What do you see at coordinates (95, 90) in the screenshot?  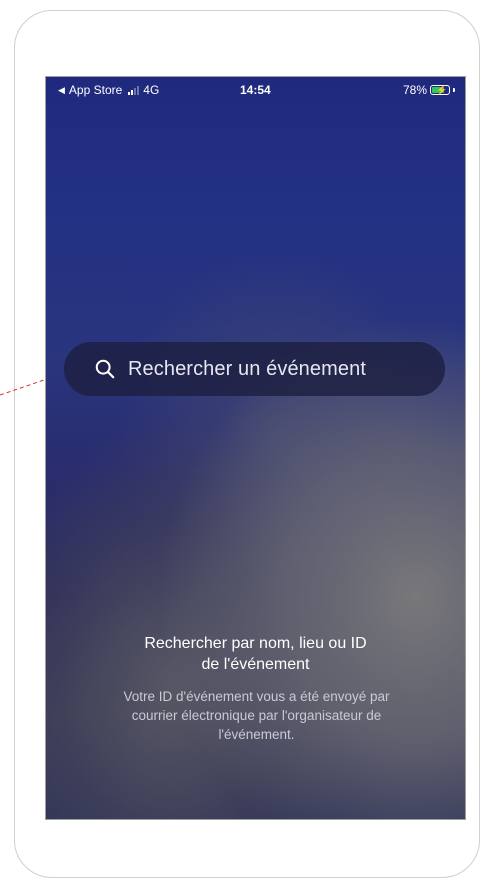 I see `back-to-app-store-label: App Store` at bounding box center [95, 90].